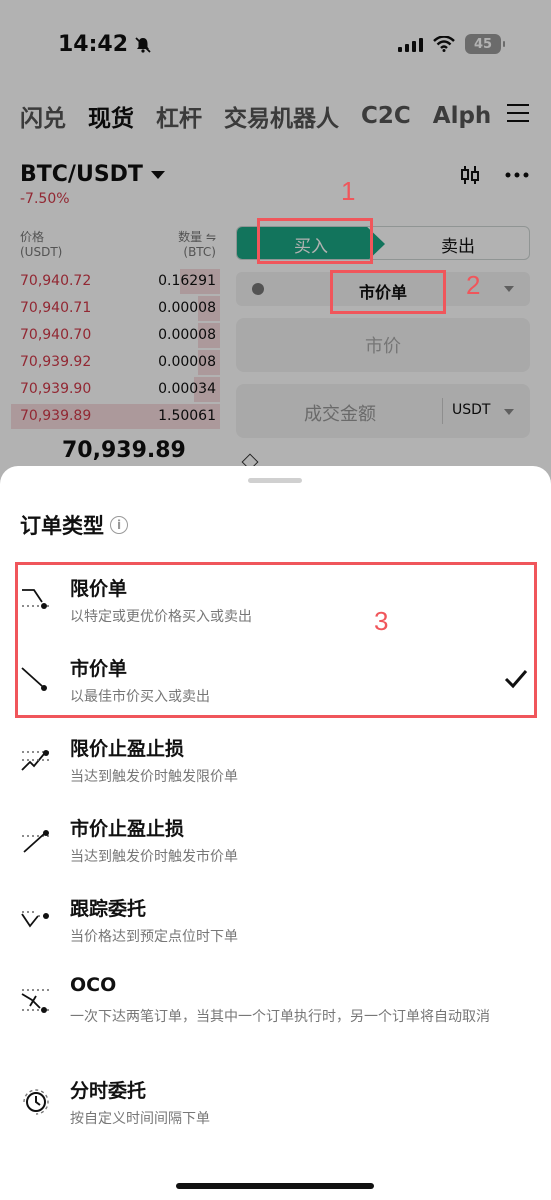 The height and width of the screenshot is (1200, 551). I want to click on annotation-number-1: 1, so click(348, 191).